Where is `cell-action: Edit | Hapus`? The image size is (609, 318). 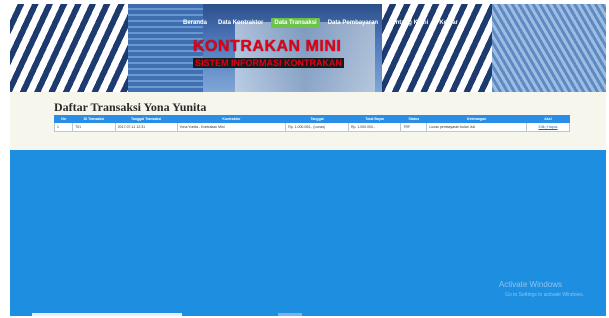 cell-action: Edit | Hapus is located at coordinates (548, 127).